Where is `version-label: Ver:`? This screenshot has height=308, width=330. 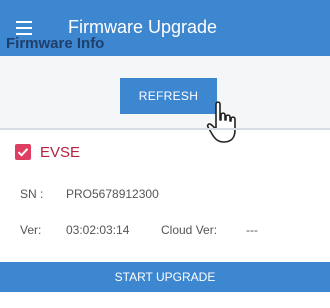 version-label: Ver: is located at coordinates (31, 230).